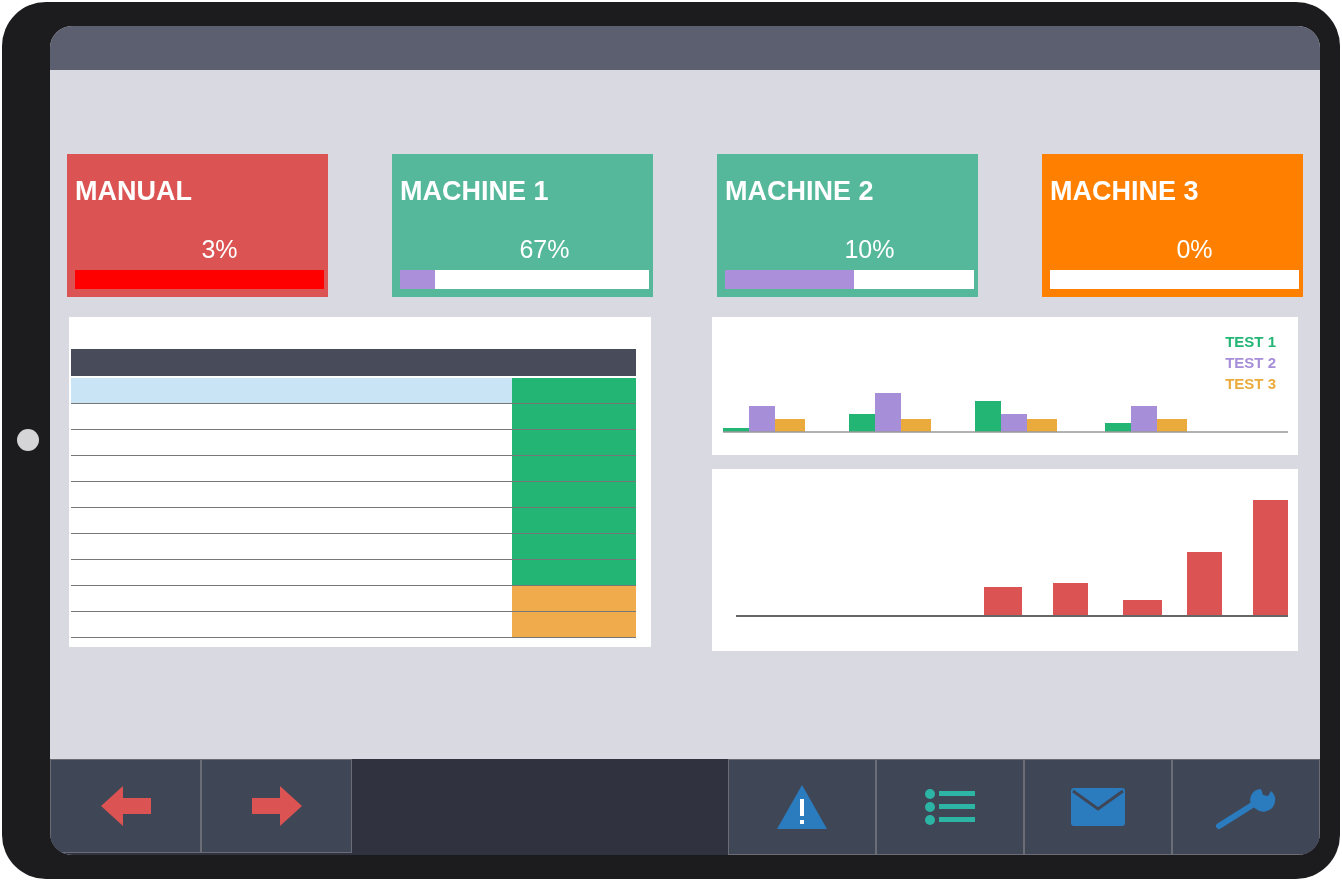  I want to click on percent-value: 67%, so click(544, 249).